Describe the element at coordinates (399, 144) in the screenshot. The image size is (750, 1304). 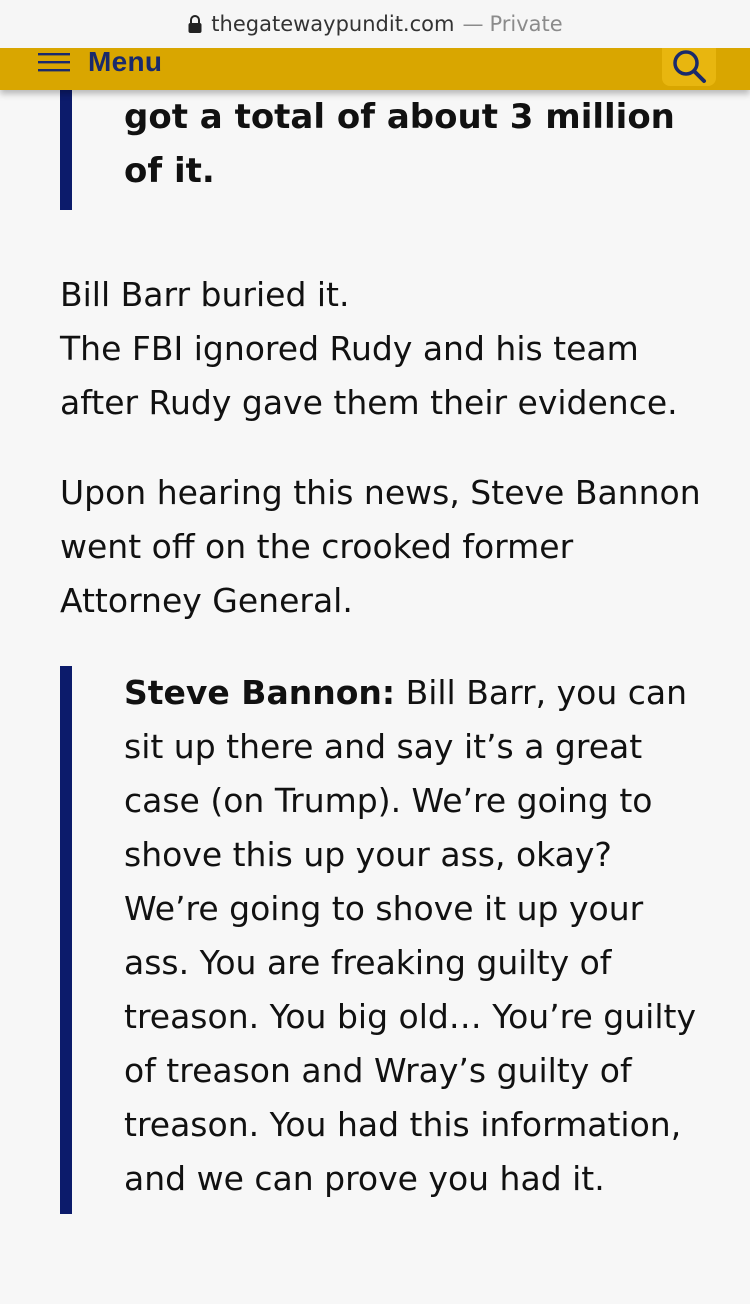
I see `top-quote-text: got a total of about 3 million of it.` at that location.